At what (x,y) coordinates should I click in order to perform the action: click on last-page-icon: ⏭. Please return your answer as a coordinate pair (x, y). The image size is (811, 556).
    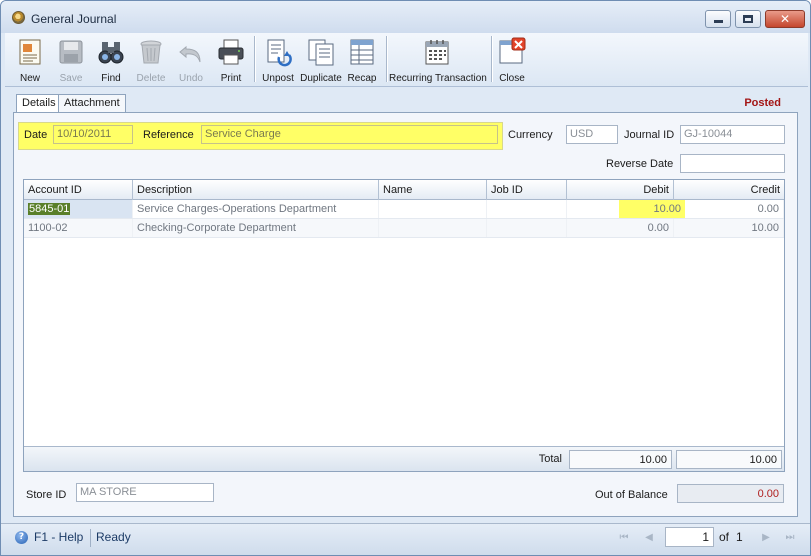
    Looking at the image, I should click on (790, 538).